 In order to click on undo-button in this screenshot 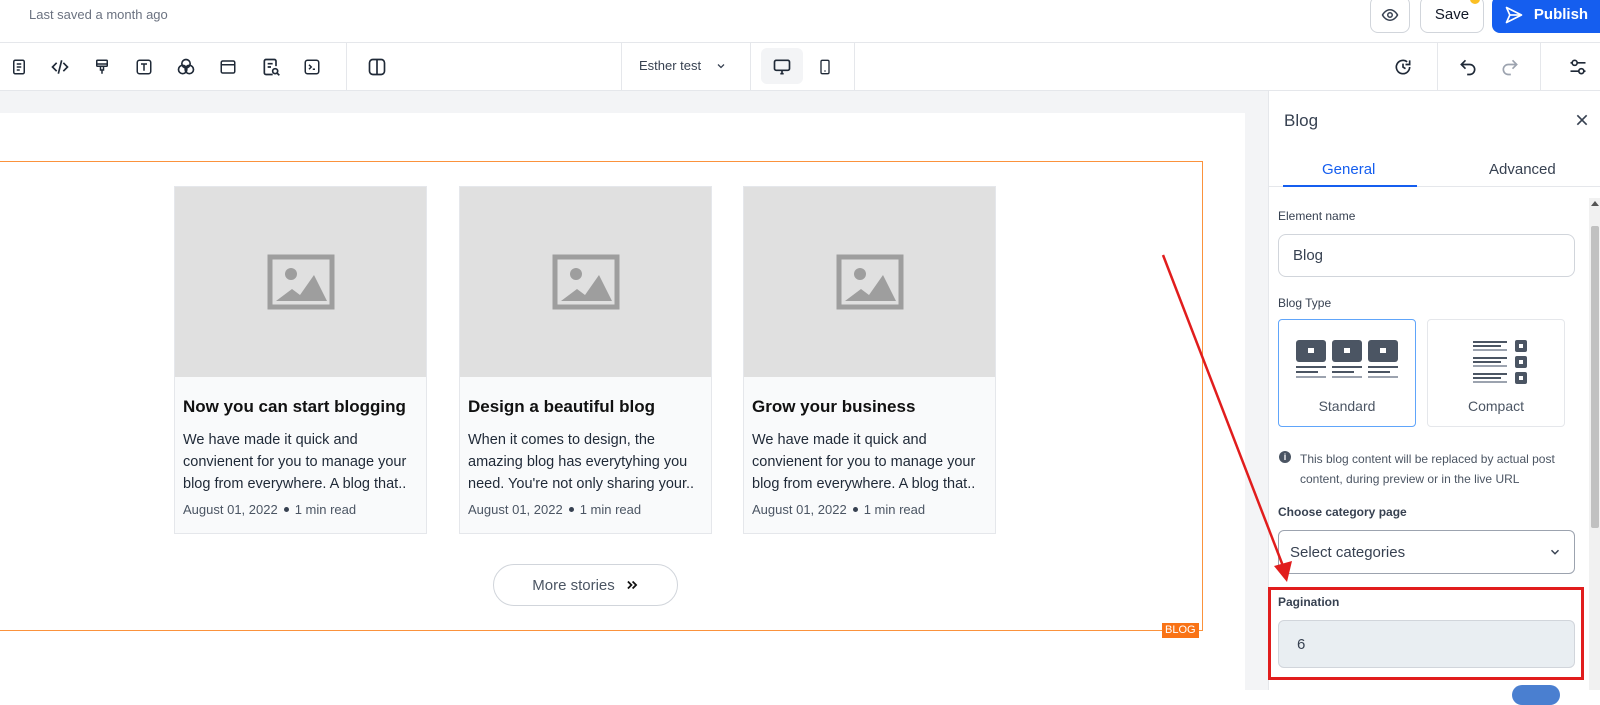, I will do `click(1468, 67)`.